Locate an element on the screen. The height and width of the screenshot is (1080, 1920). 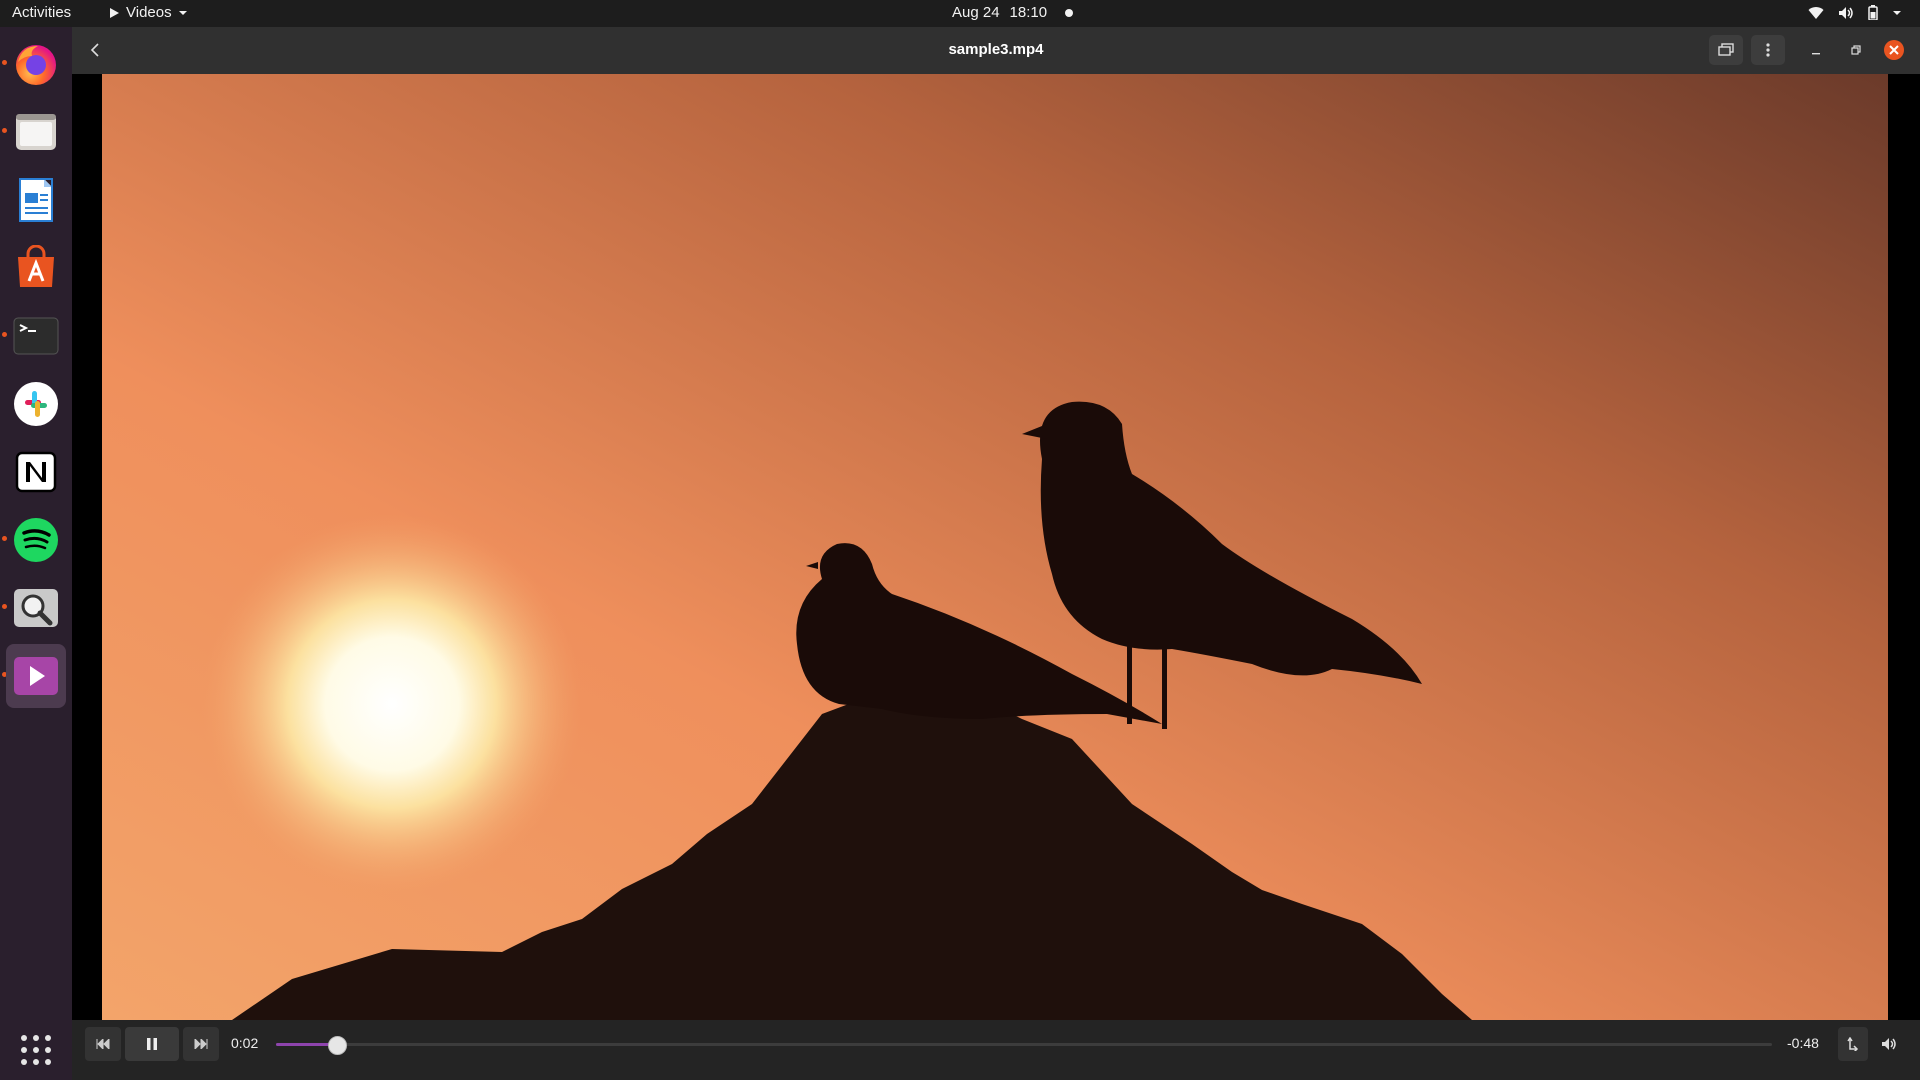
dock-item-slack is located at coordinates (36, 404).